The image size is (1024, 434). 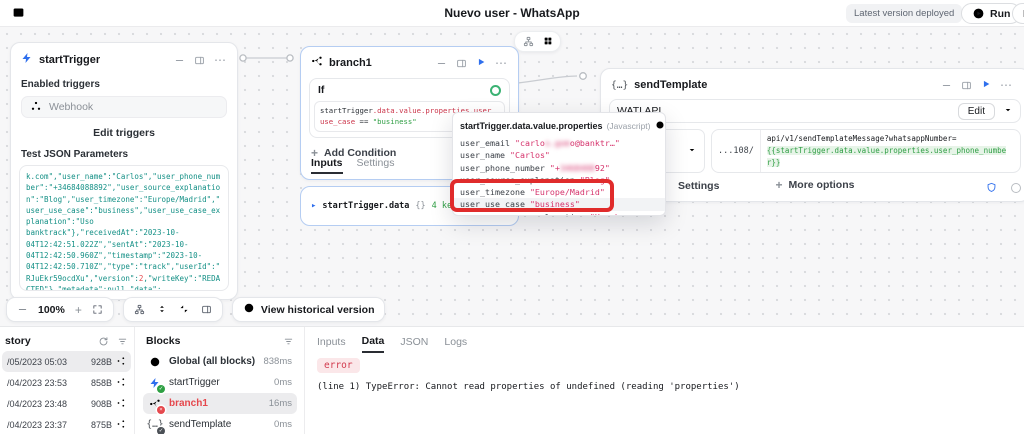 I want to click on error-badge-icon: ×, so click(x=161, y=409).